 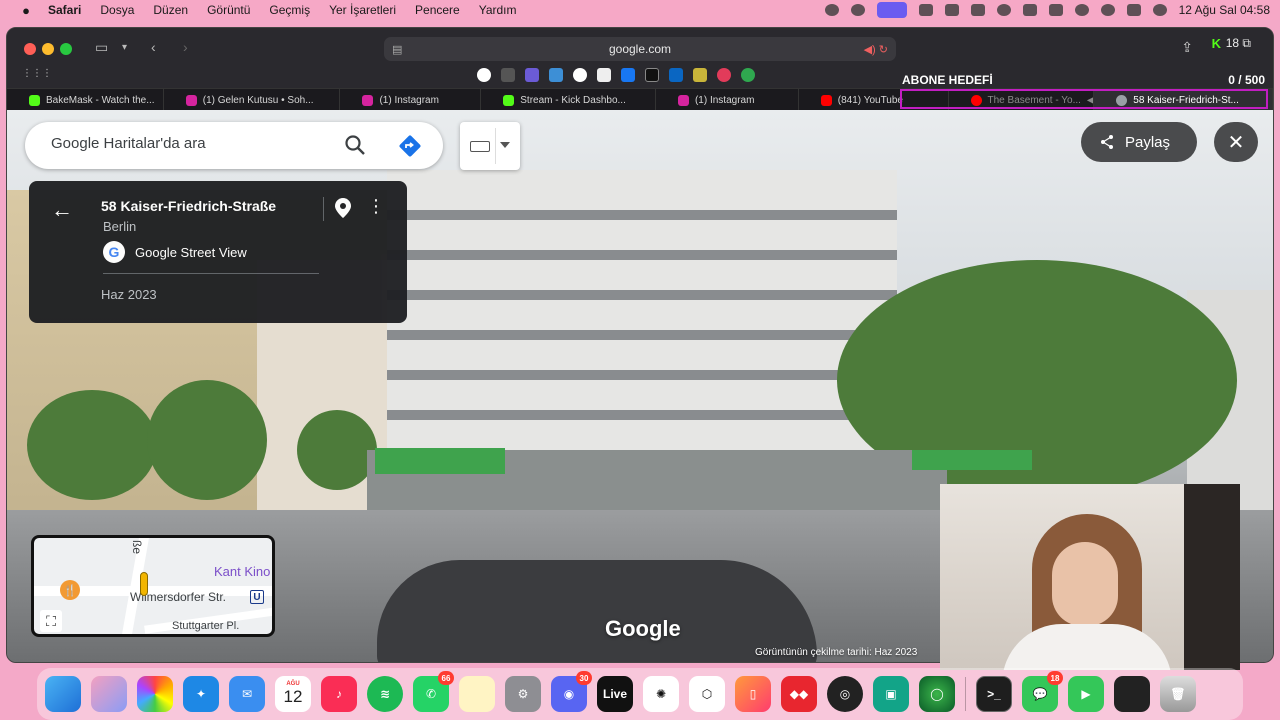 What do you see at coordinates (1003, 10) in the screenshot?
I see `play-icon` at bounding box center [1003, 10].